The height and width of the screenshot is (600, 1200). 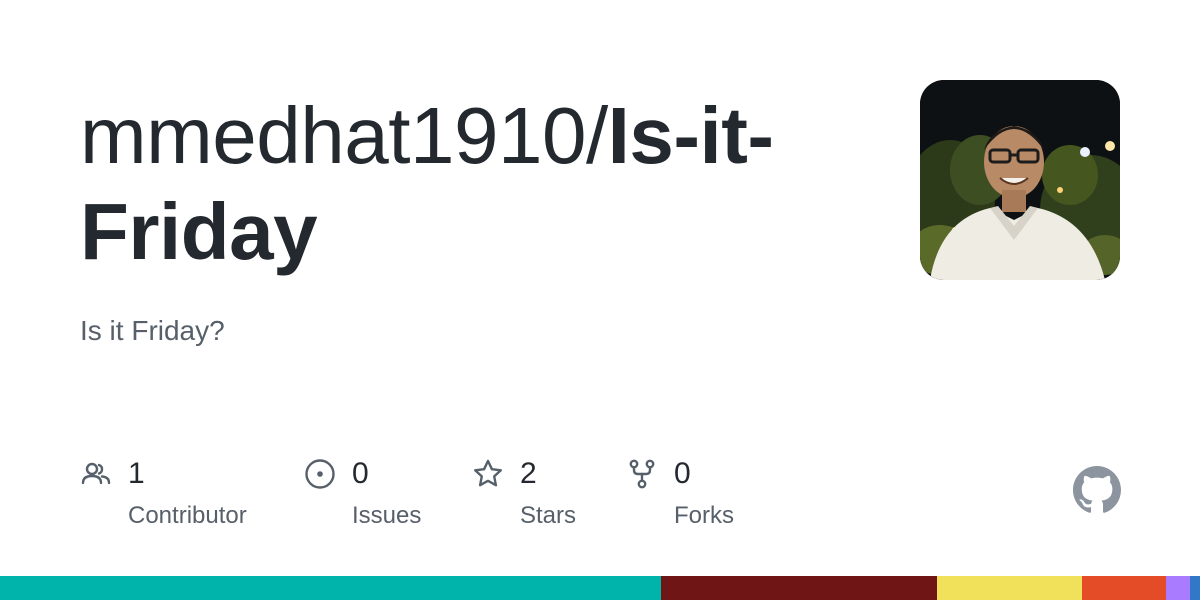 I want to click on contributors-count: 1, so click(x=136, y=473).